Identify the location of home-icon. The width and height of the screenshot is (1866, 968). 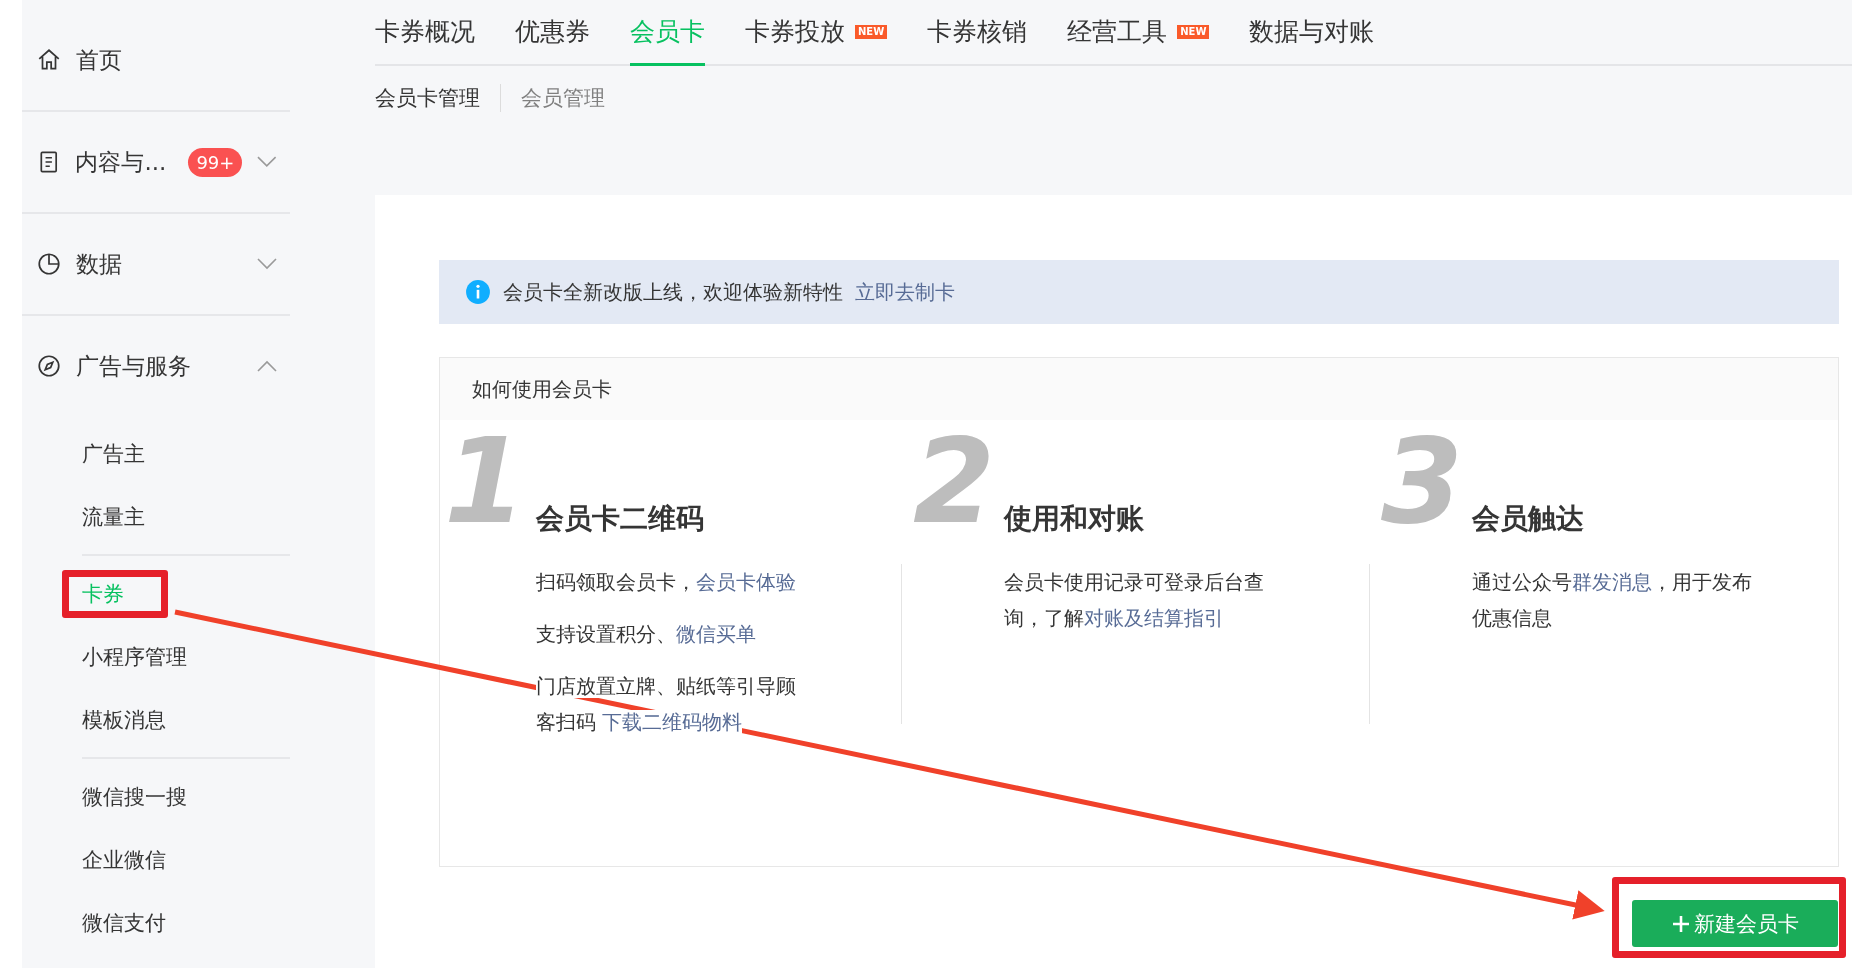
(49, 60).